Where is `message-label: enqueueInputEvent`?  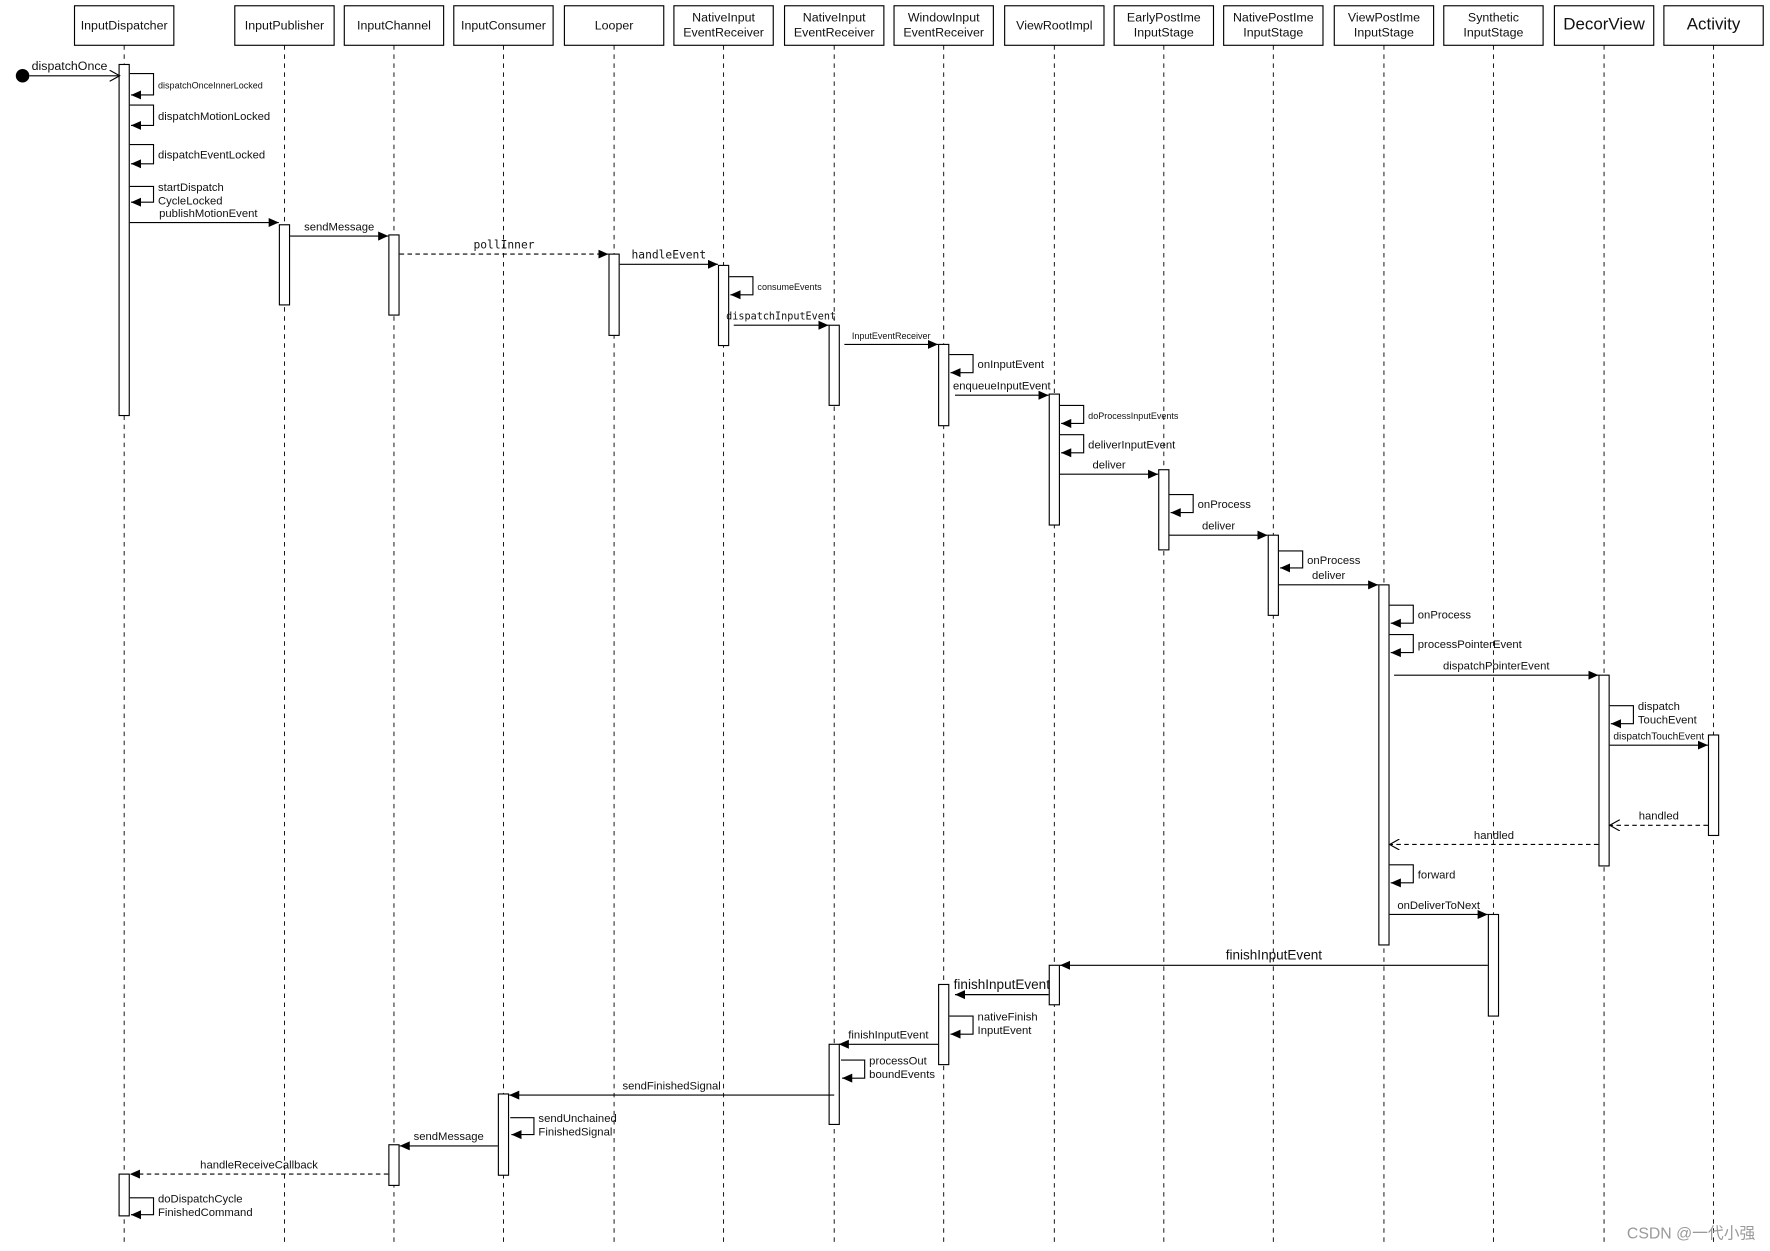
message-label: enqueueInputEvent is located at coordinates (1002, 387).